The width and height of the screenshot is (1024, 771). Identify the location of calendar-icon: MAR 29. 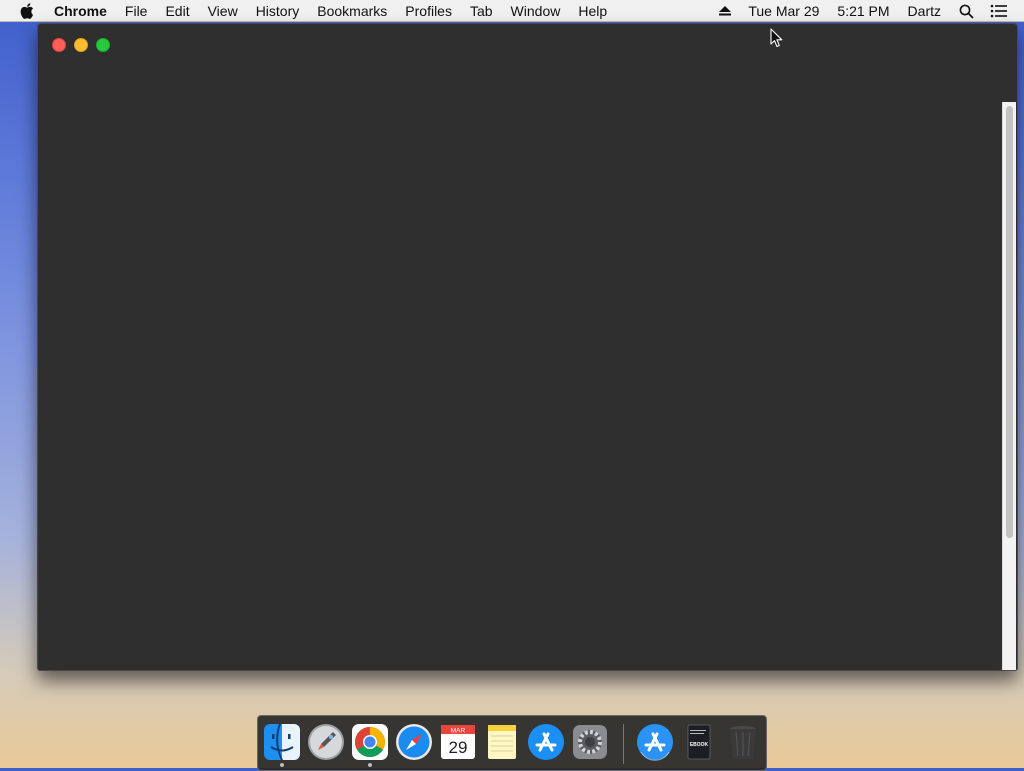
(458, 742).